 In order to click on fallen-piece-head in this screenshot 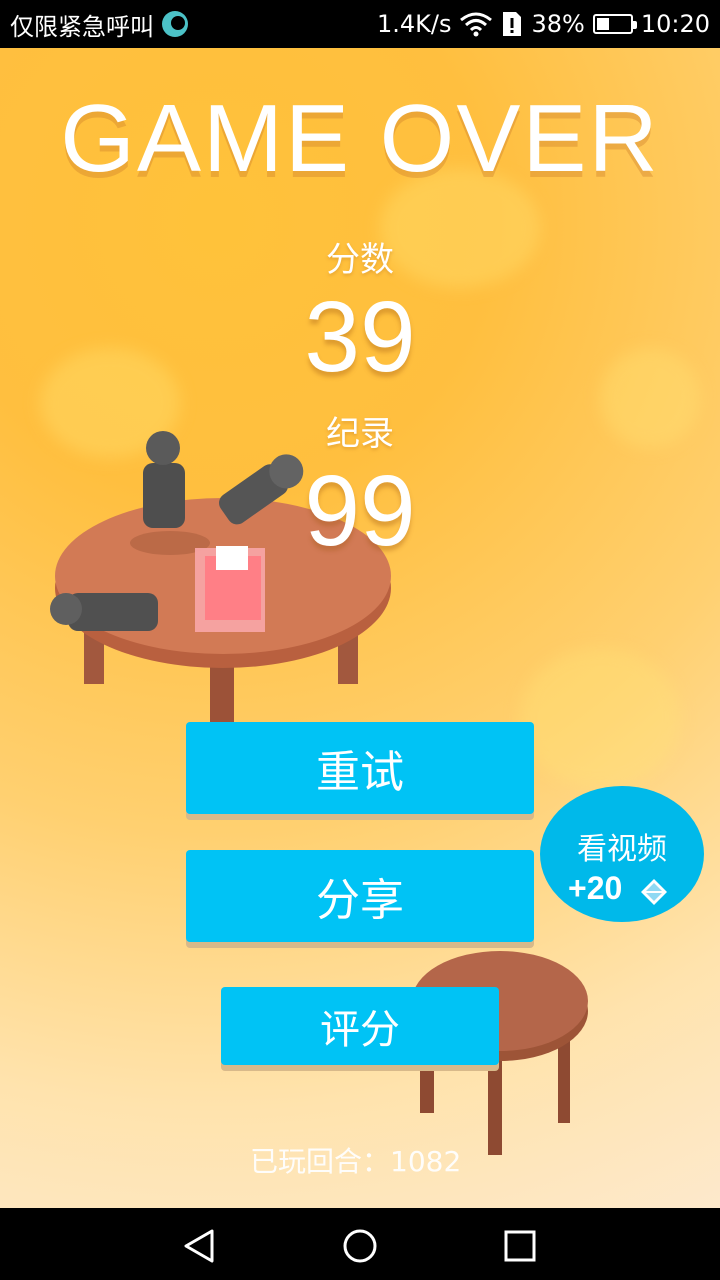, I will do `click(66, 609)`.